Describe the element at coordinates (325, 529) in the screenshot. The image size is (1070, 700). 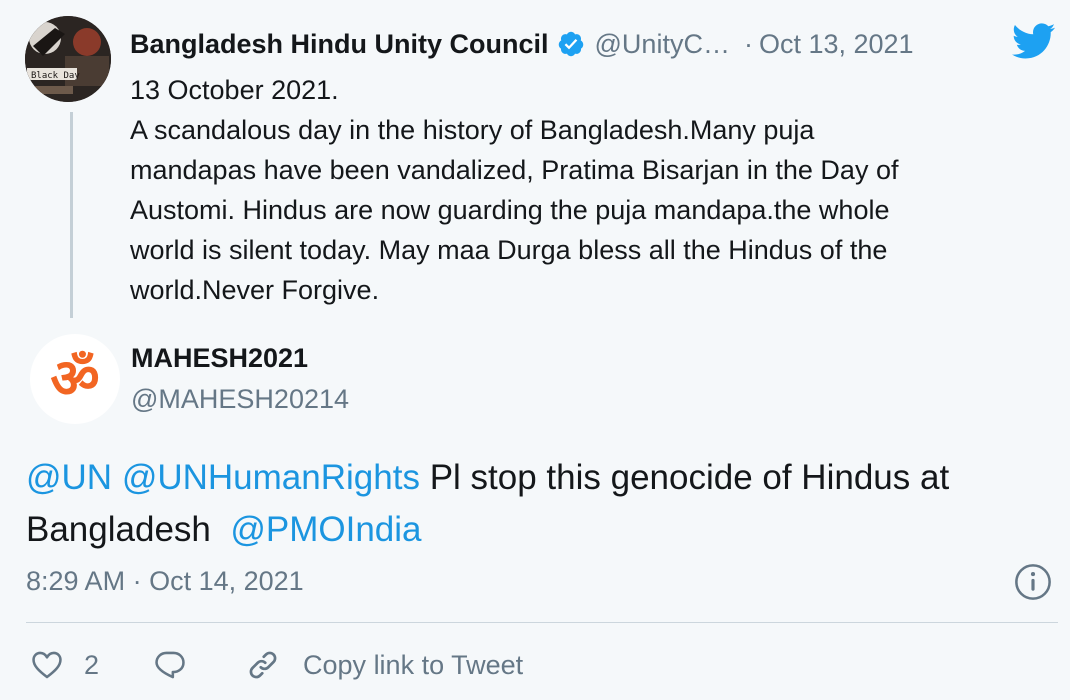
I see `mention-link: @PMOIndia` at that location.